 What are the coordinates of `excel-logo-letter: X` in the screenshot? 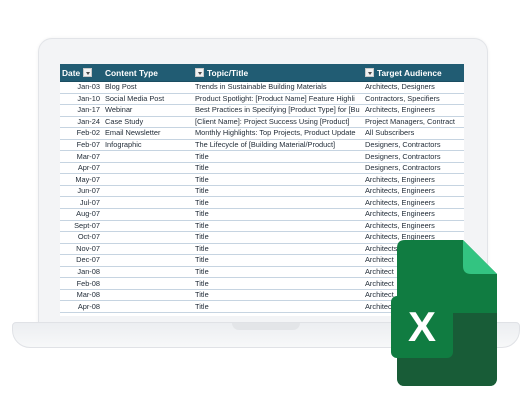 It's located at (422, 326).